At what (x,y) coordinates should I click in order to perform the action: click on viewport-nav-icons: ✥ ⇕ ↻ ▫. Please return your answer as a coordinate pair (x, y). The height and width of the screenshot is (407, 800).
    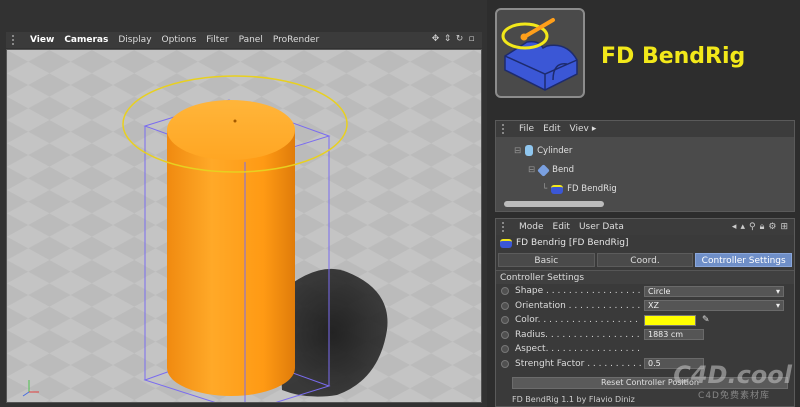
    Looking at the image, I should click on (453, 39).